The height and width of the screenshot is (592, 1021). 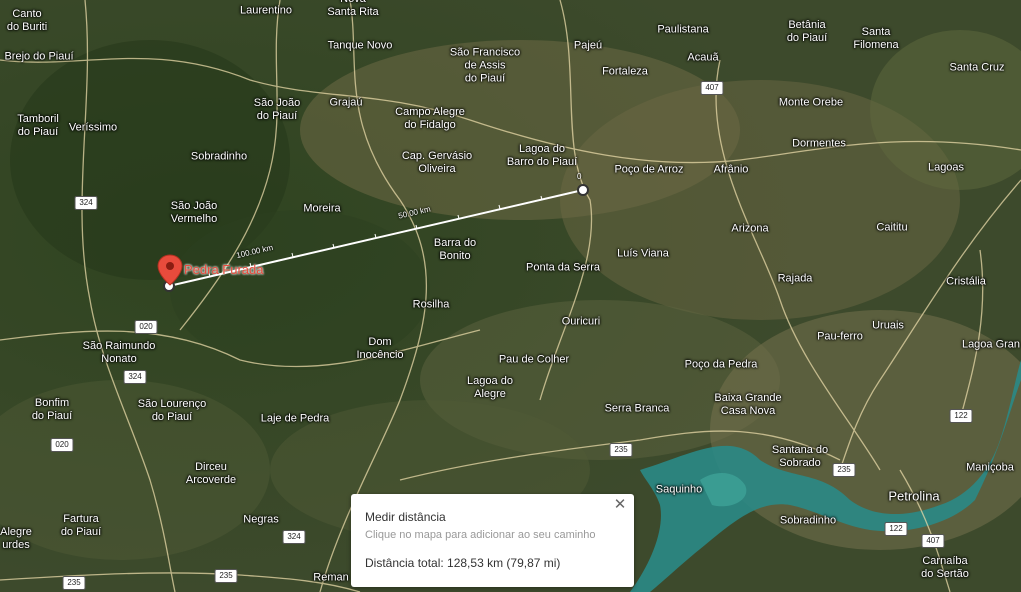 What do you see at coordinates (405, 517) in the screenshot?
I see `panel-title: Medir distância` at bounding box center [405, 517].